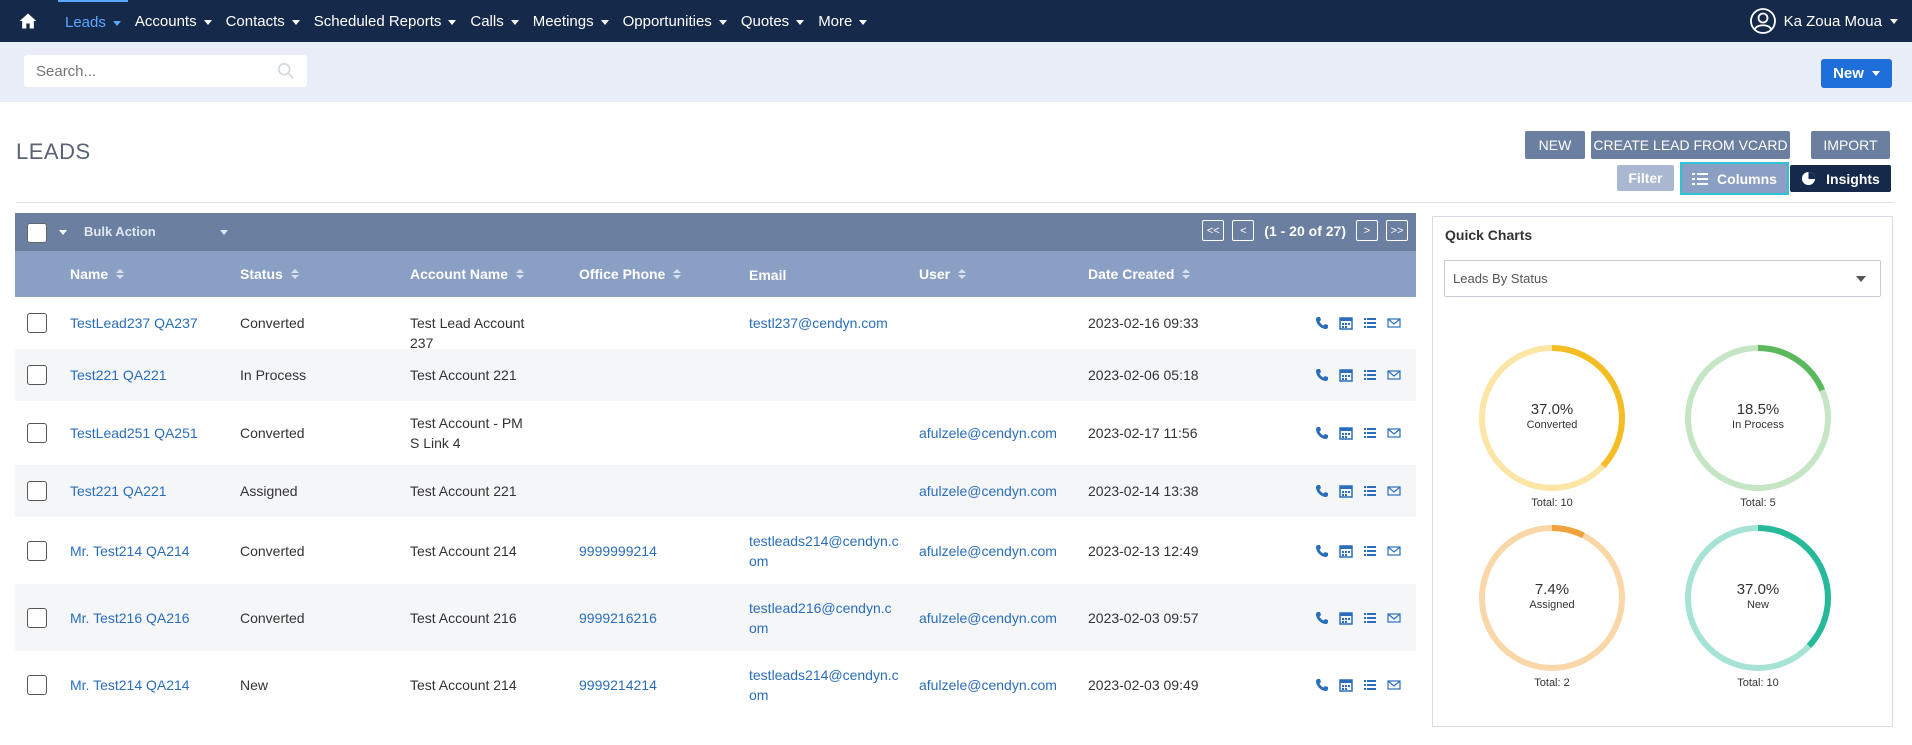  I want to click on sort-icon, so click(1186, 274).